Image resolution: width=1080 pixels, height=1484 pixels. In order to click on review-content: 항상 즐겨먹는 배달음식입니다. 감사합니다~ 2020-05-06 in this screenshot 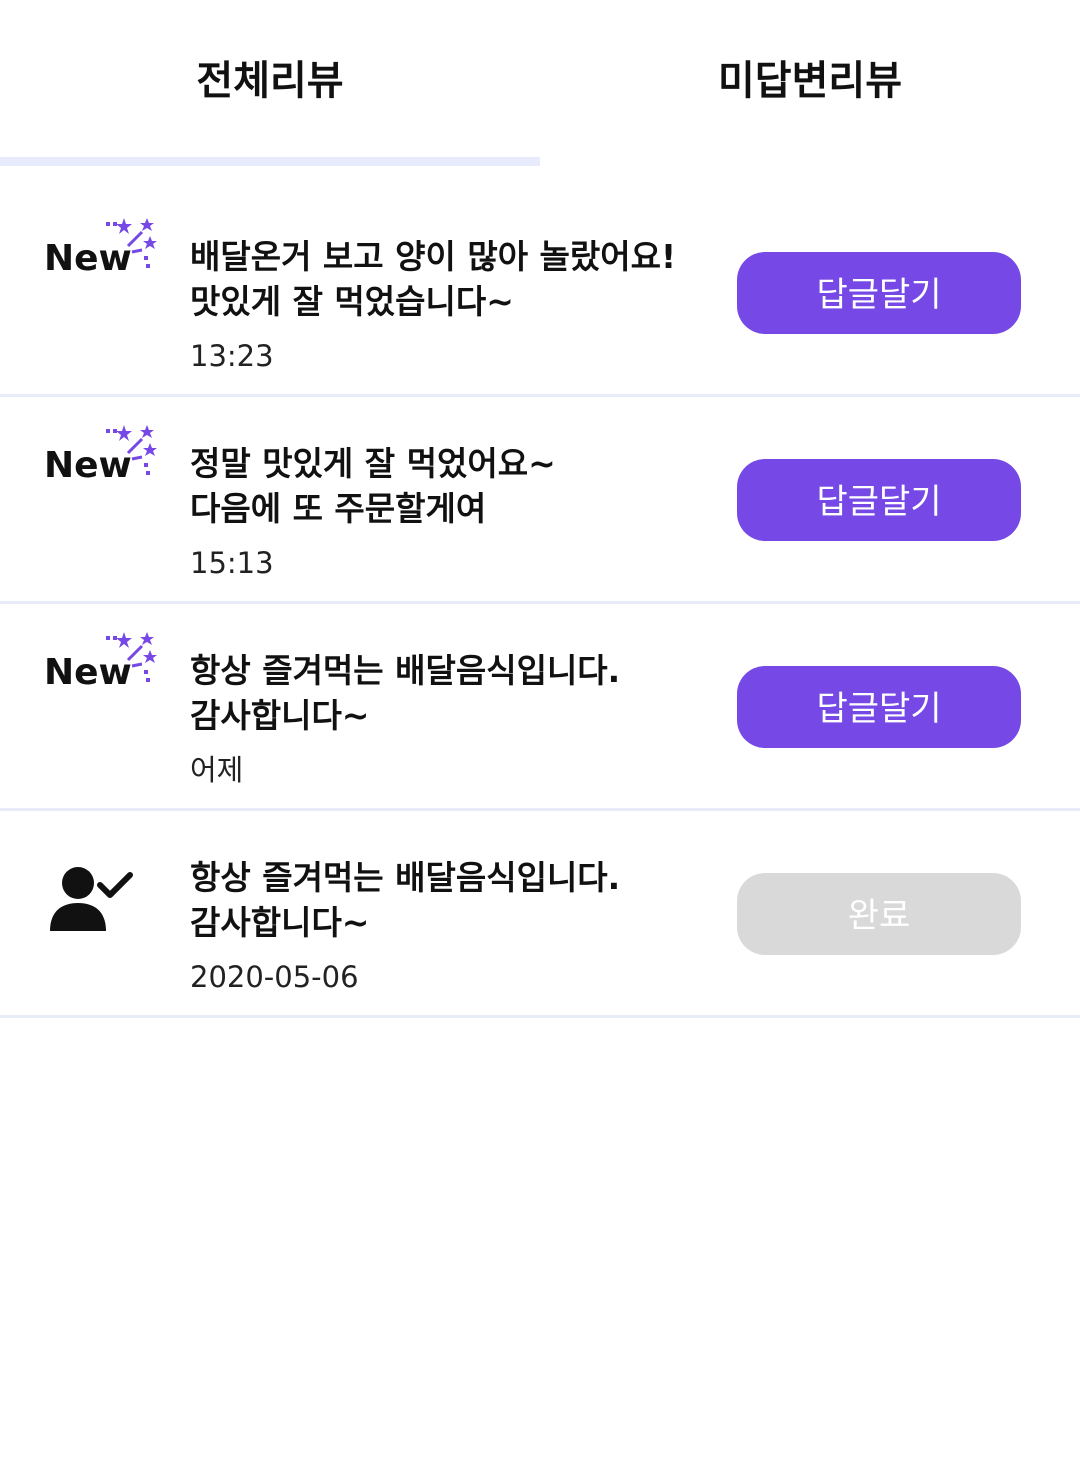, I will do `click(450, 925)`.